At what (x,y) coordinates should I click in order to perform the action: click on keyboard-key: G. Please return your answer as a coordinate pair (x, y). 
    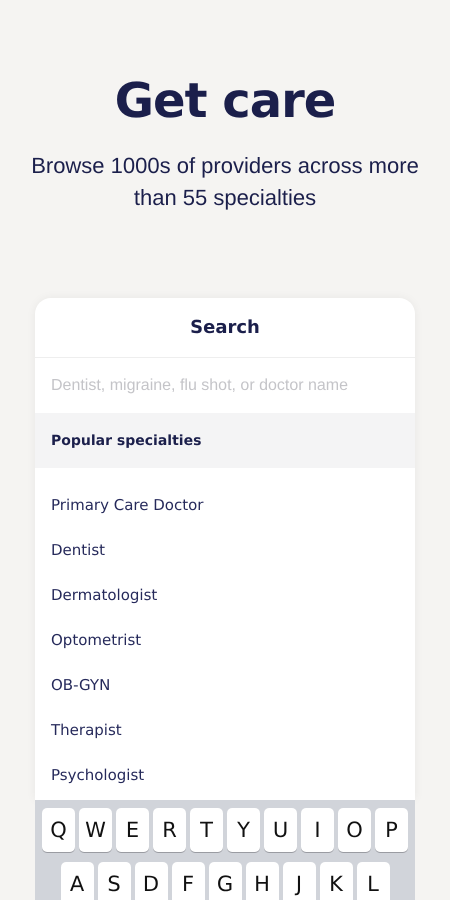
    Looking at the image, I should click on (225, 881).